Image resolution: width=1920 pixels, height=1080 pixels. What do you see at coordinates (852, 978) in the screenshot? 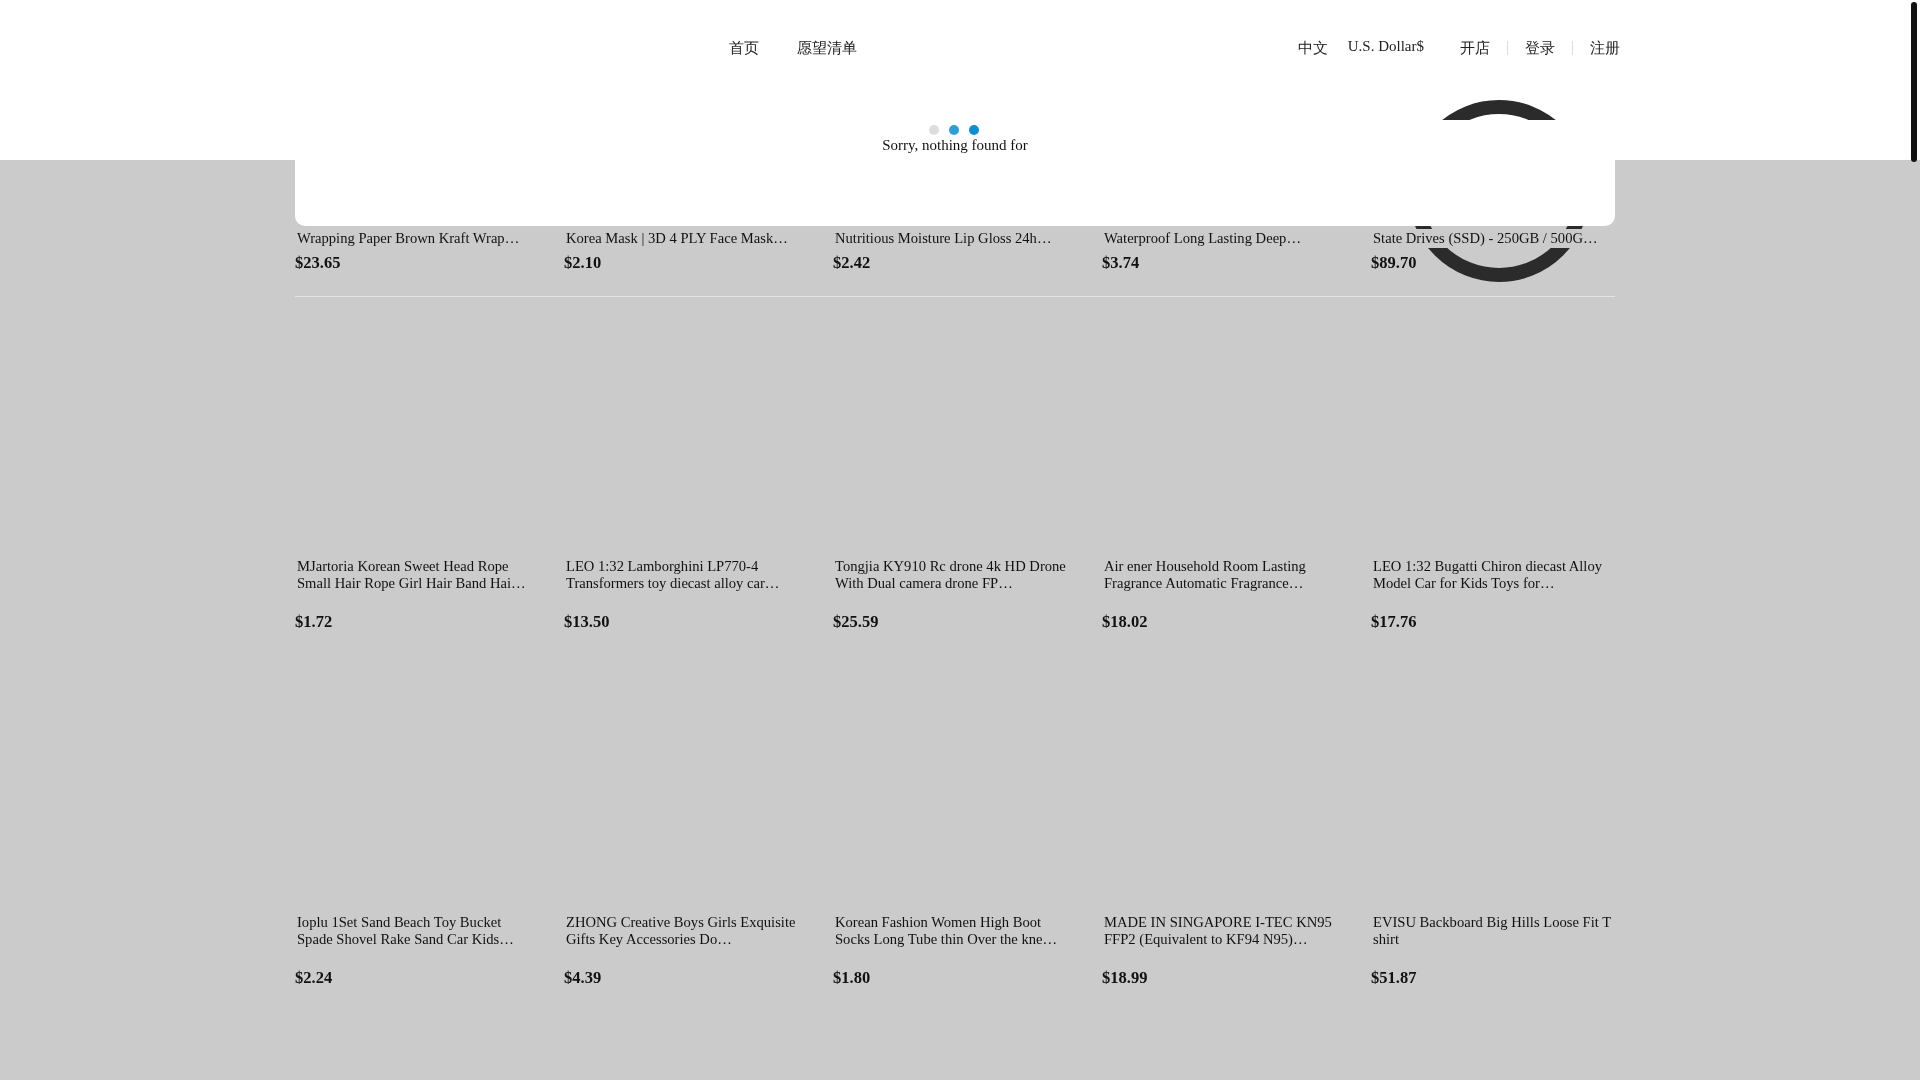
I see `product-price: $1.80` at bounding box center [852, 978].